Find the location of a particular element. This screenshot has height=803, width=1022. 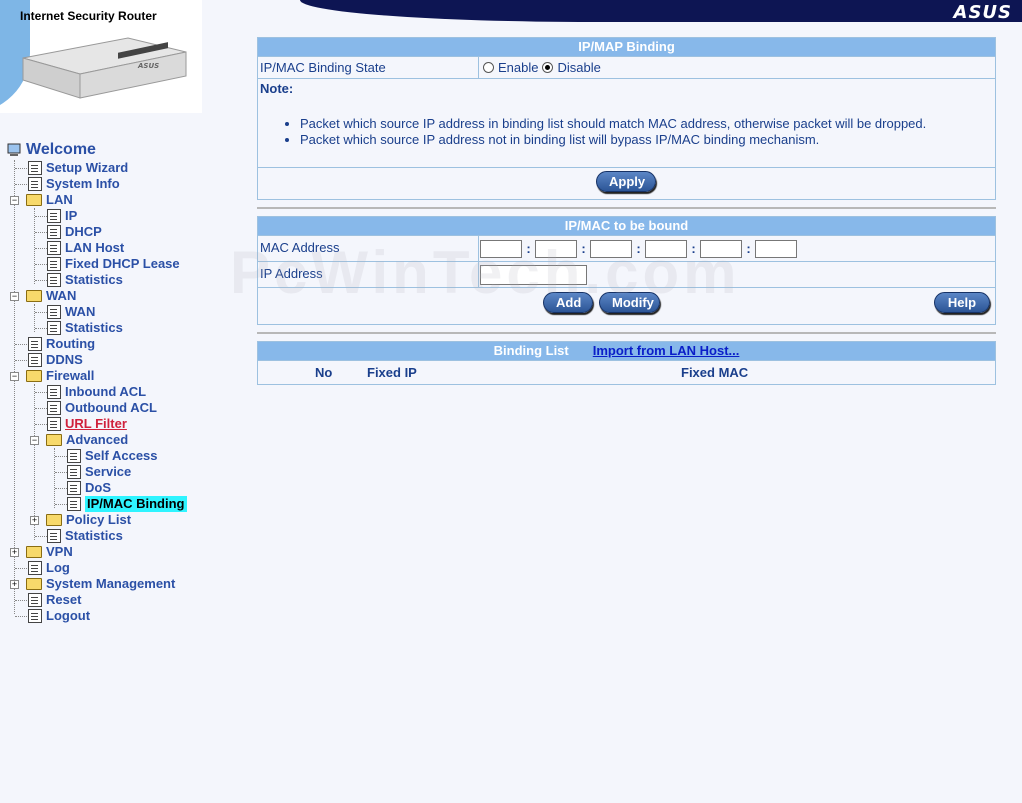

column-header-fixed-ip: Fixed IP is located at coordinates (392, 372).